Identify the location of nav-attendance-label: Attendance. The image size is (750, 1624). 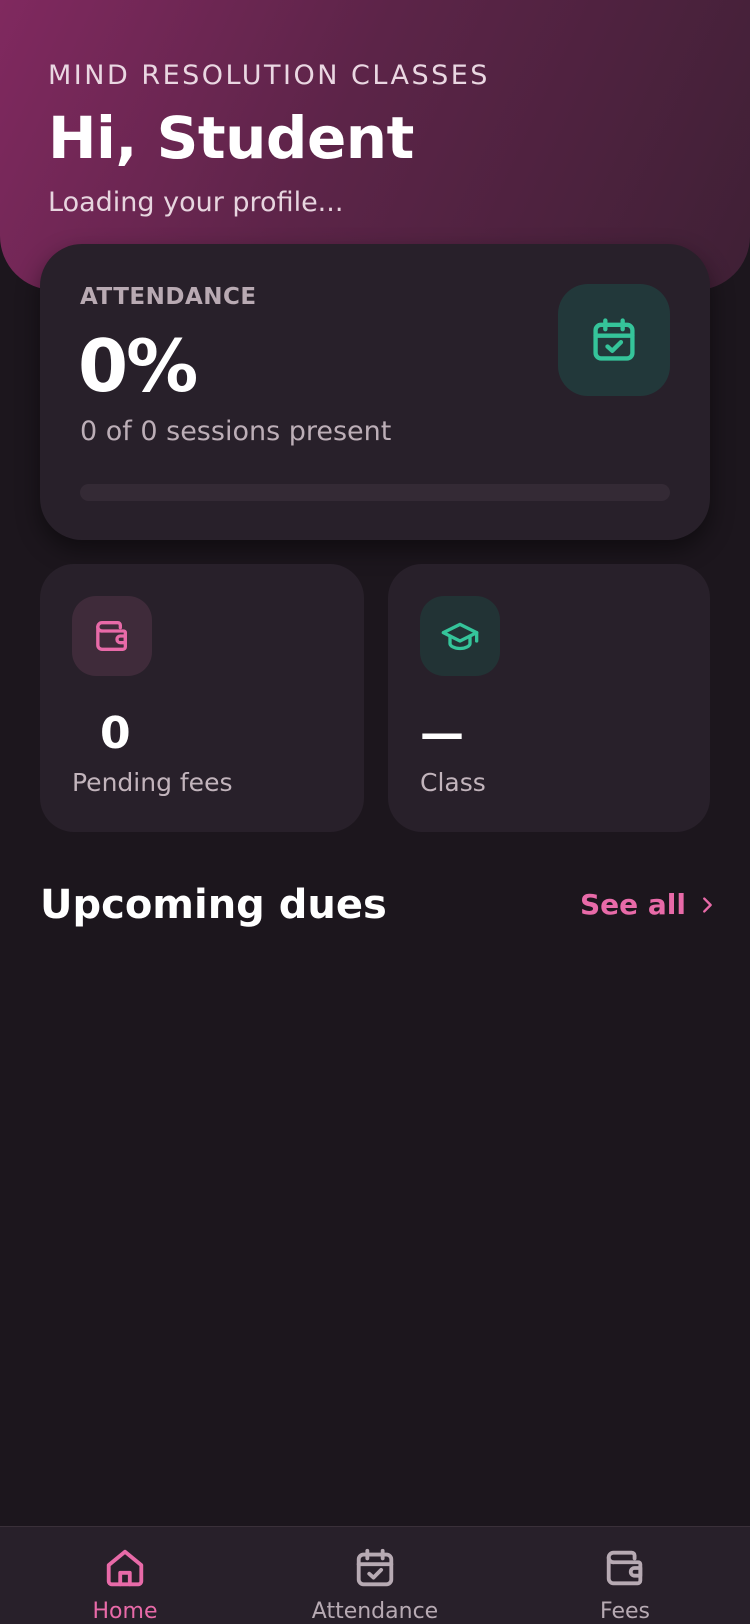
(375, 1611).